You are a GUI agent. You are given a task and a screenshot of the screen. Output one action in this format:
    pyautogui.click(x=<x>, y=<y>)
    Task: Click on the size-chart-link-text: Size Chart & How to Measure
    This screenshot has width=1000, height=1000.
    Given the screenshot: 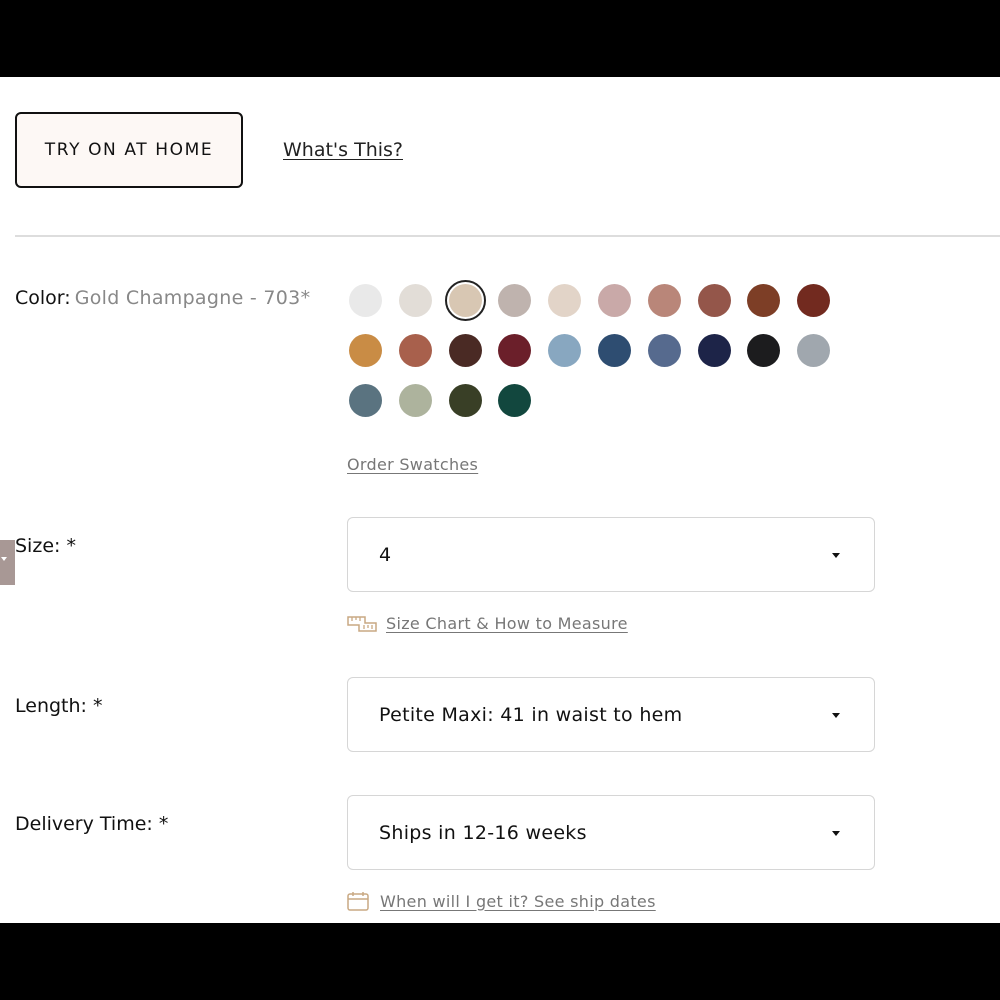 What is the action you would take?
    pyautogui.click(x=507, y=623)
    